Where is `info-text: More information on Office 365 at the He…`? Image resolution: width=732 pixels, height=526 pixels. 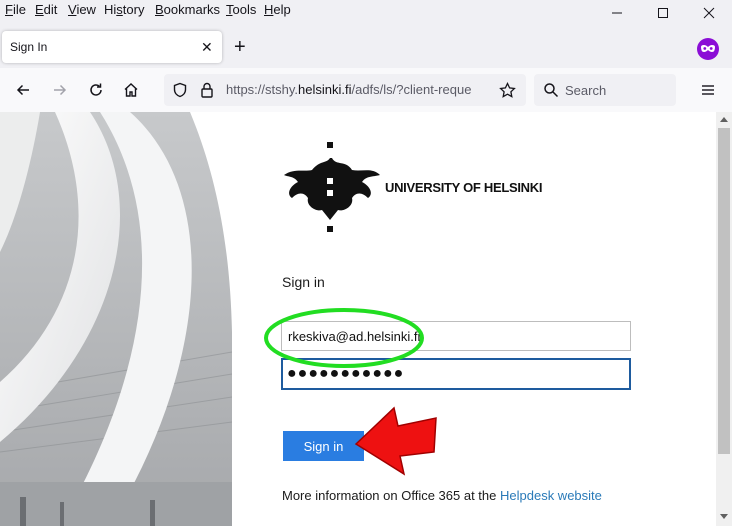 info-text: More information on Office 365 at the He… is located at coordinates (442, 495).